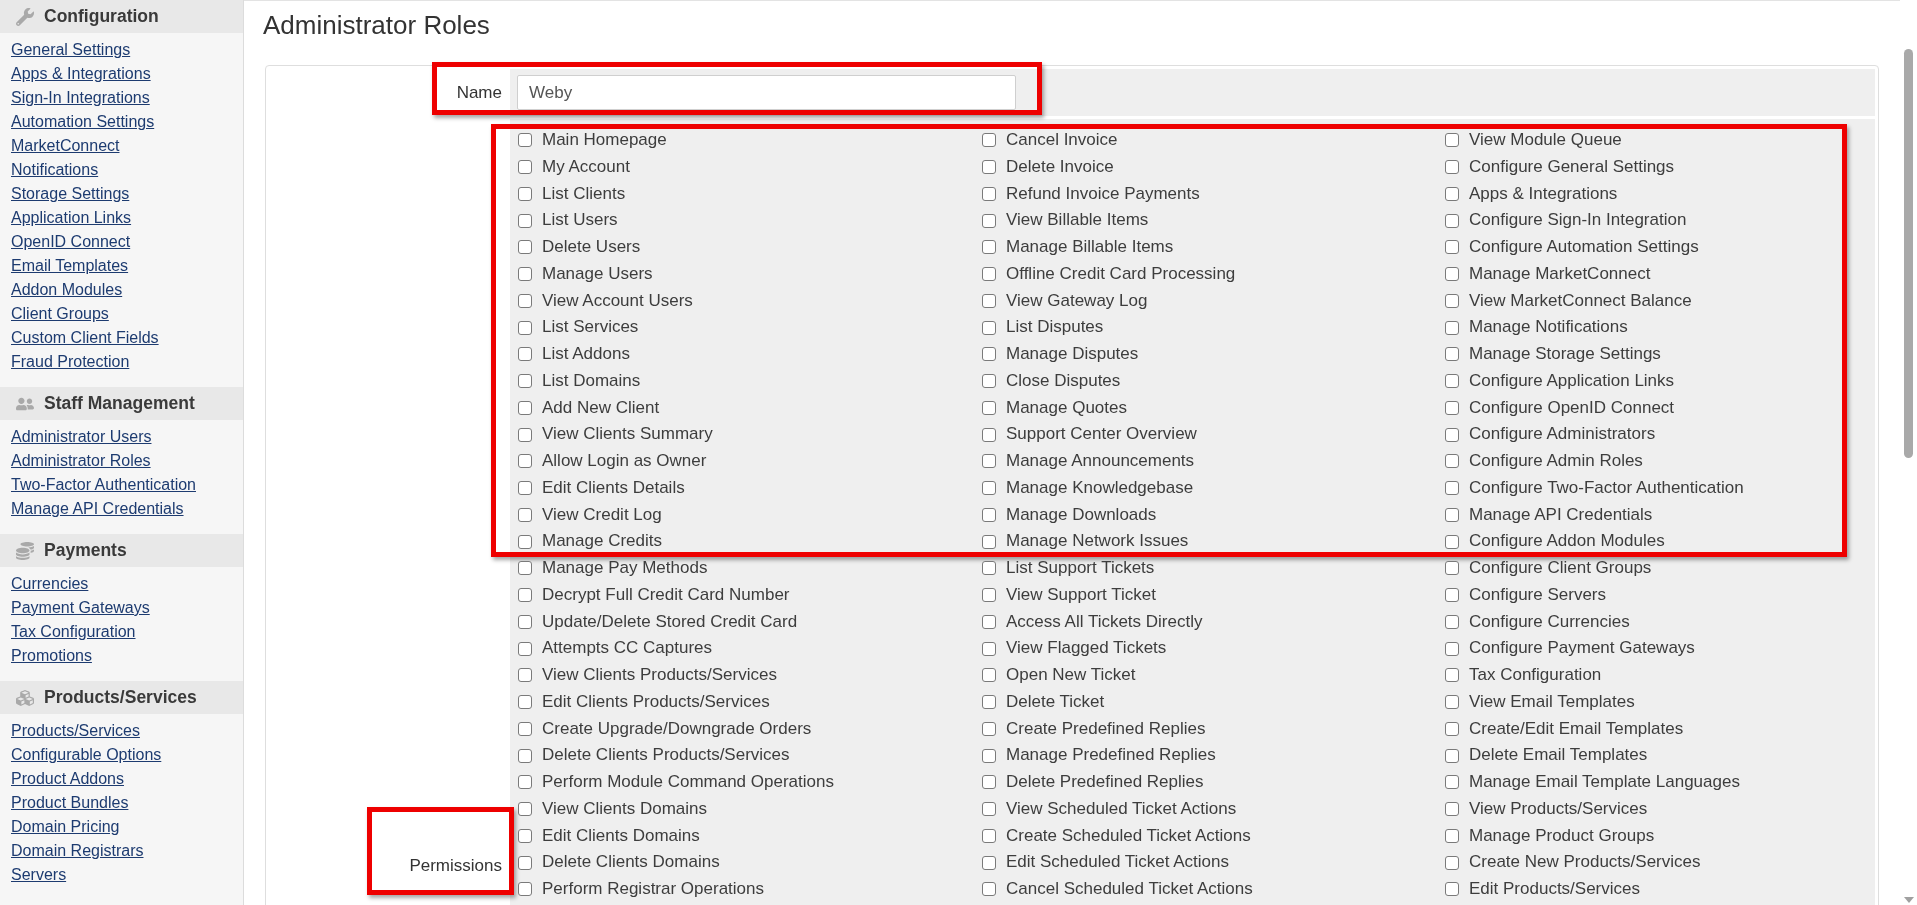 This screenshot has height=905, width=1917. Describe the element at coordinates (71, 218) in the screenshot. I see `sidebar-link: Application Links` at that location.